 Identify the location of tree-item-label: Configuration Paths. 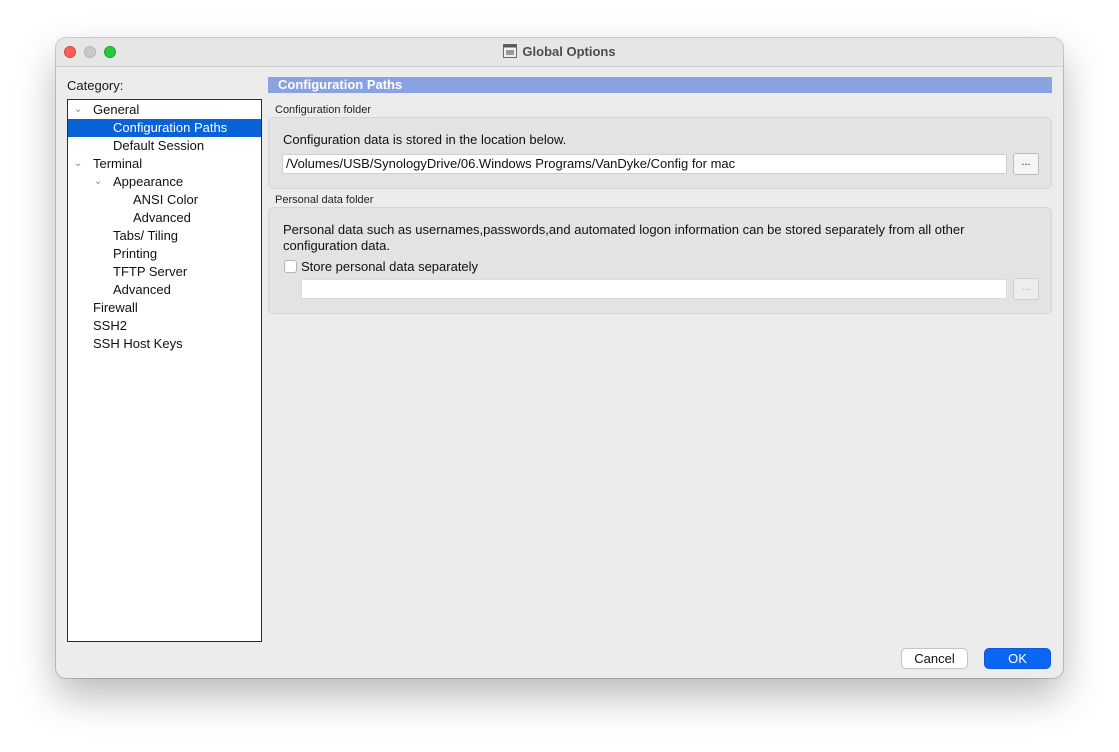
(170, 127).